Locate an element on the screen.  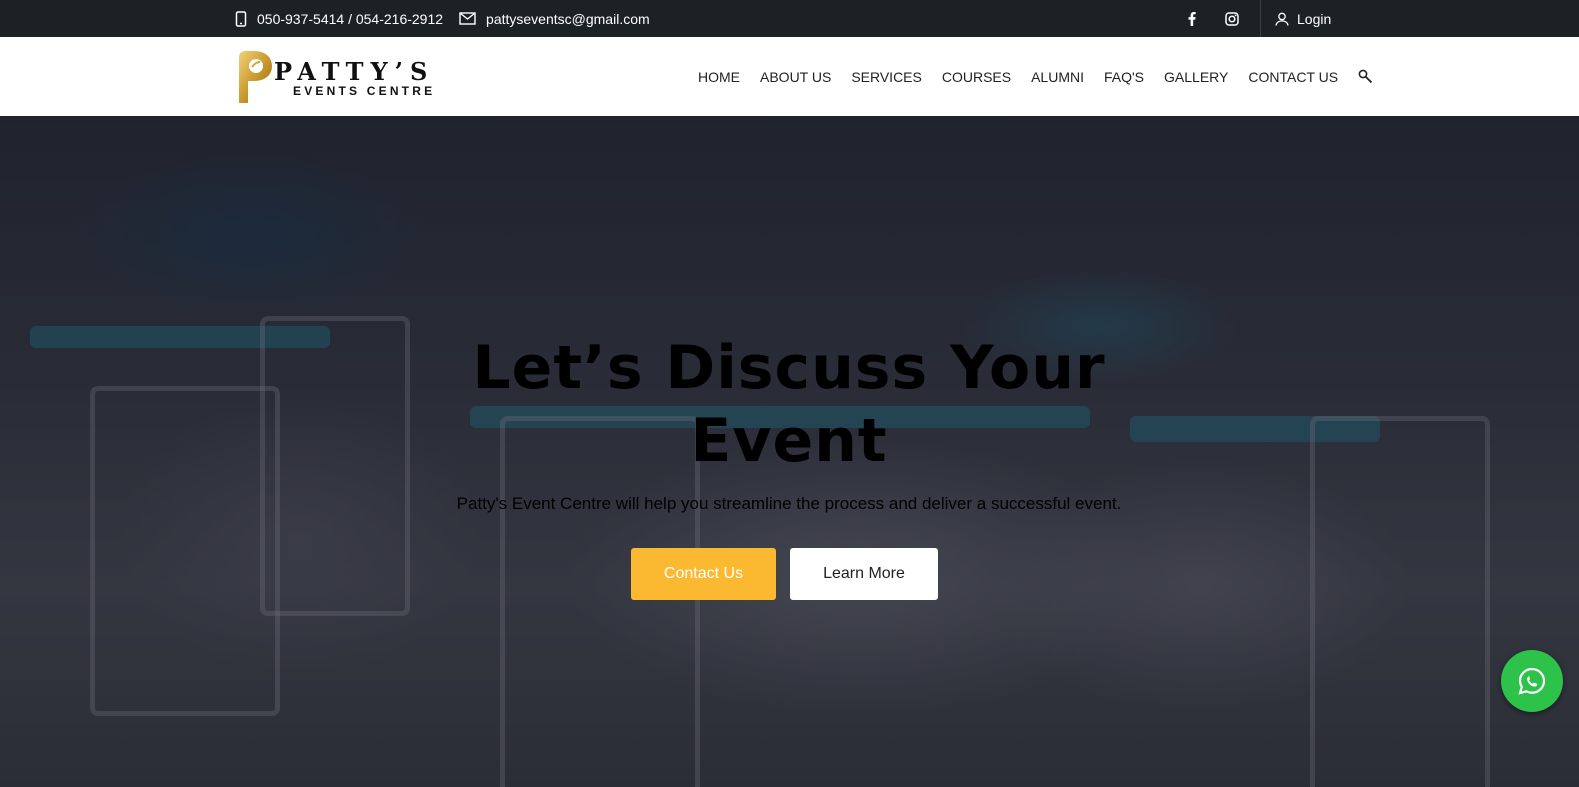
whatsapp-button is located at coordinates (1532, 681).